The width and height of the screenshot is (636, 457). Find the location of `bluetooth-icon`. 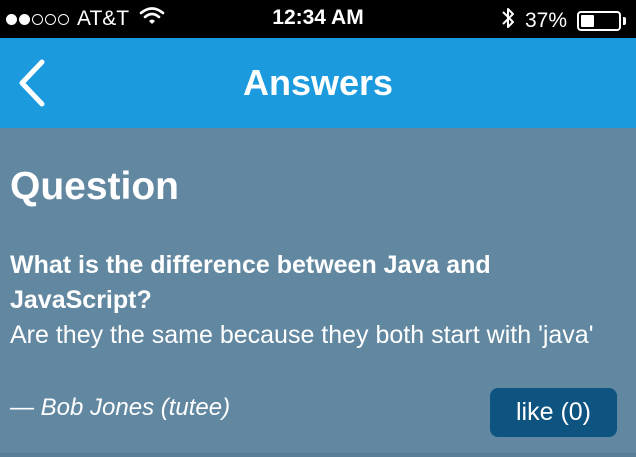

bluetooth-icon is located at coordinates (508, 21).